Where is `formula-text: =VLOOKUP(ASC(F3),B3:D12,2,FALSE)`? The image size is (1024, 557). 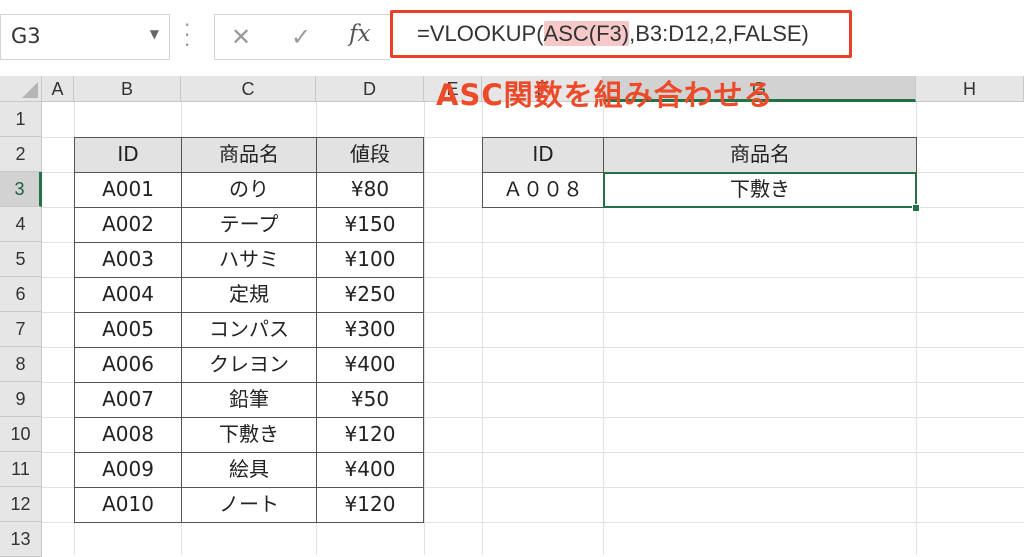 formula-text: =VLOOKUP(ASC(F3),B3:D12,2,FALSE) is located at coordinates (613, 34).